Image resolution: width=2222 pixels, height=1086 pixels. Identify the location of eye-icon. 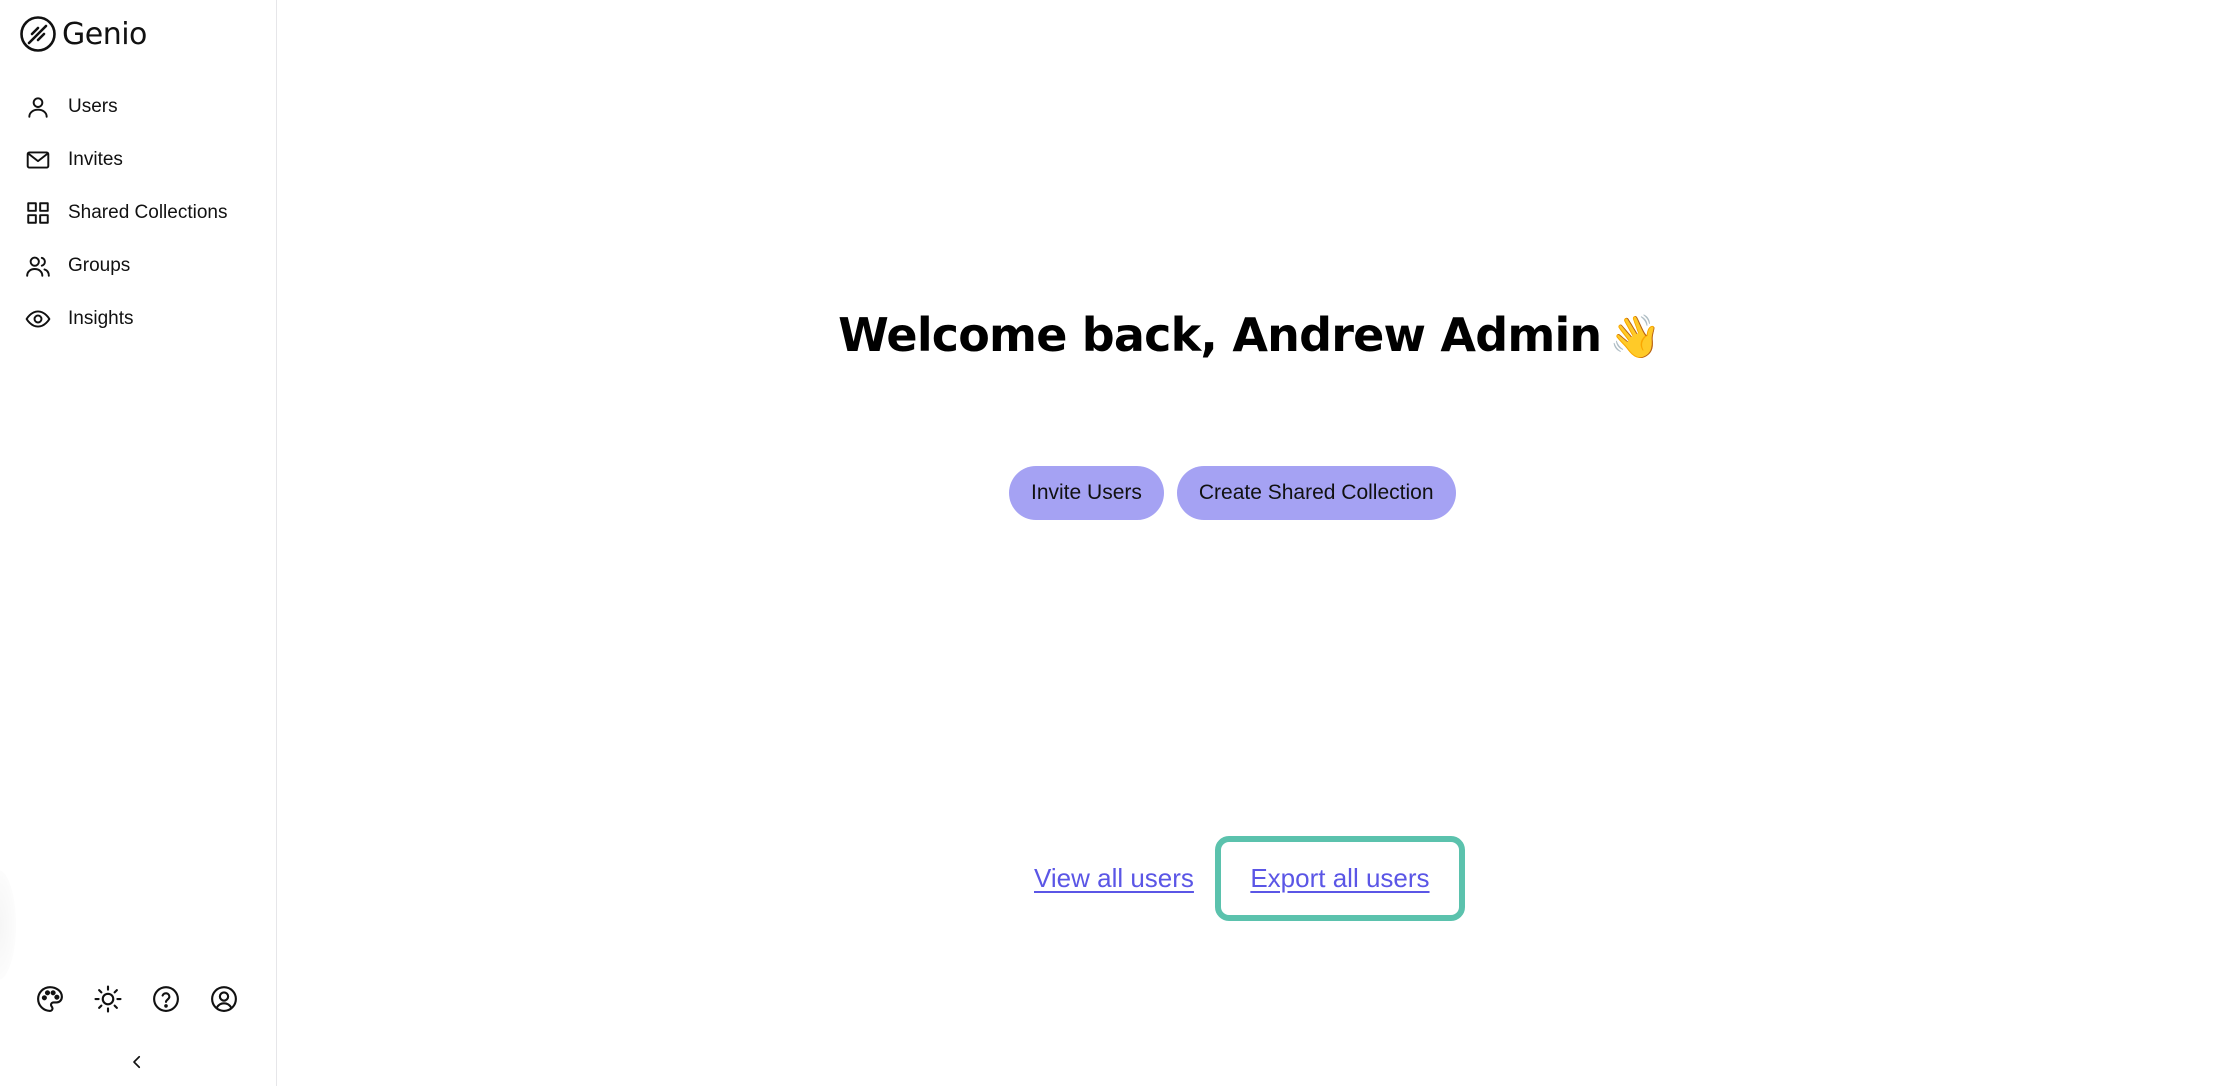
(38, 319).